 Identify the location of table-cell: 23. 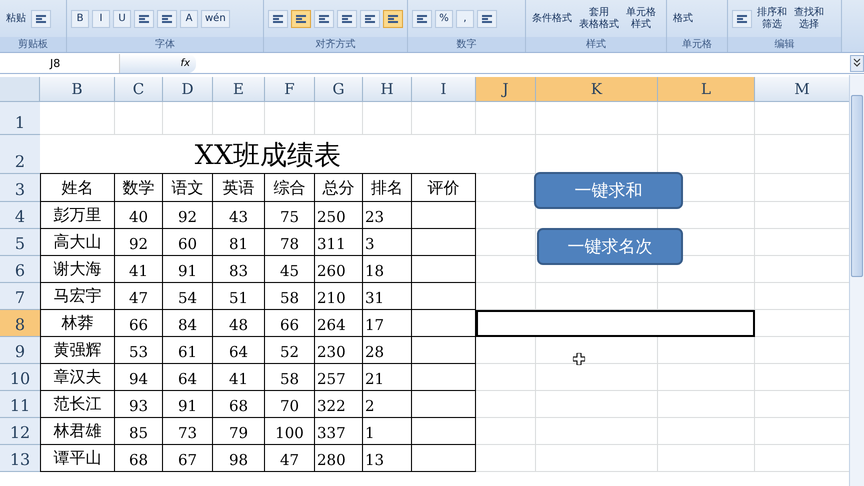
(387, 215).